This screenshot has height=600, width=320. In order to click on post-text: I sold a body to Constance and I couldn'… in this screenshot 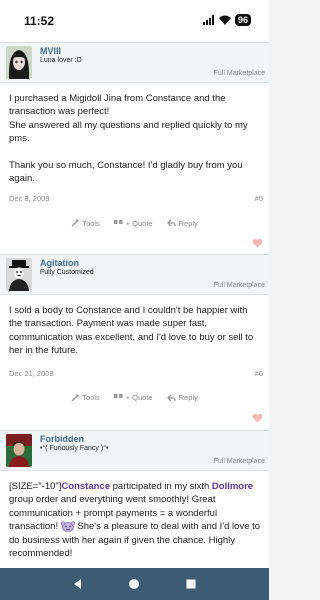, I will do `click(131, 331)`.